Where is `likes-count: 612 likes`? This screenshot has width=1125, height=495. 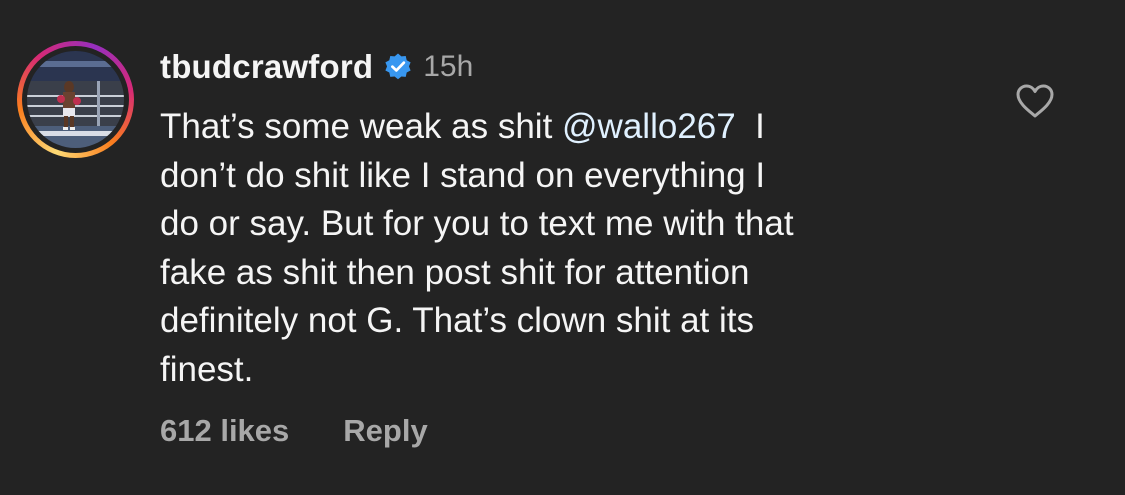
likes-count: 612 likes is located at coordinates (224, 431).